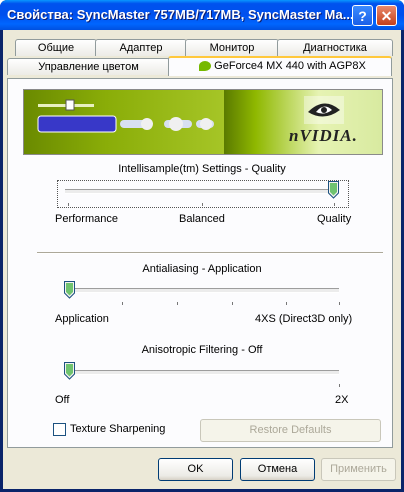 This screenshot has height=492, width=404. What do you see at coordinates (202, 269) in the screenshot?
I see `antialiasing-title: Antialiasing - Application` at bounding box center [202, 269].